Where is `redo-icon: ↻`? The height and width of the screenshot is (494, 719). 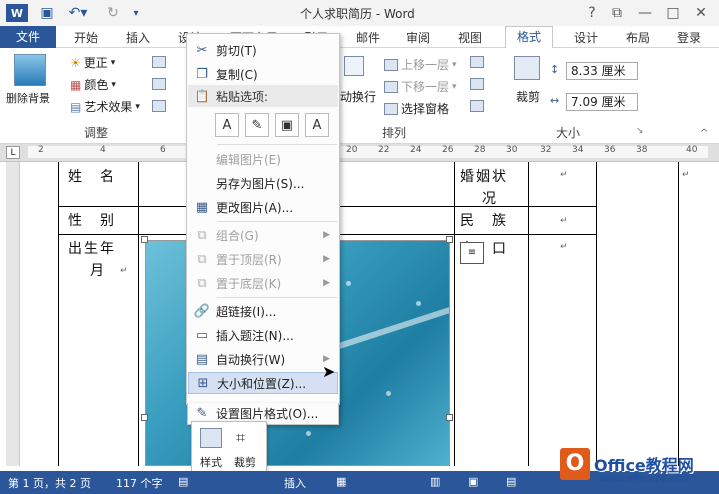 redo-icon: ↻ is located at coordinates (113, 13).